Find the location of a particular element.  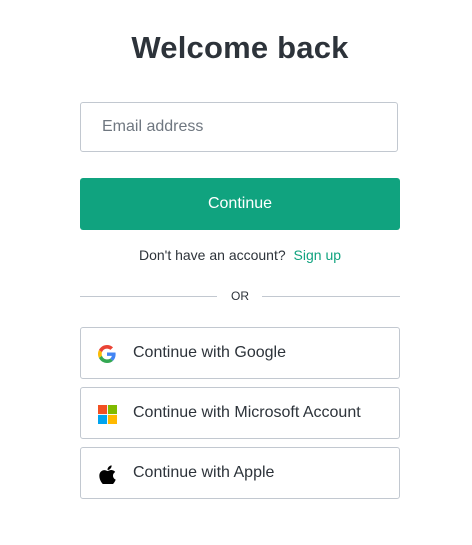

continue-with-apple-button: Continue with Apple is located at coordinates (240, 473).